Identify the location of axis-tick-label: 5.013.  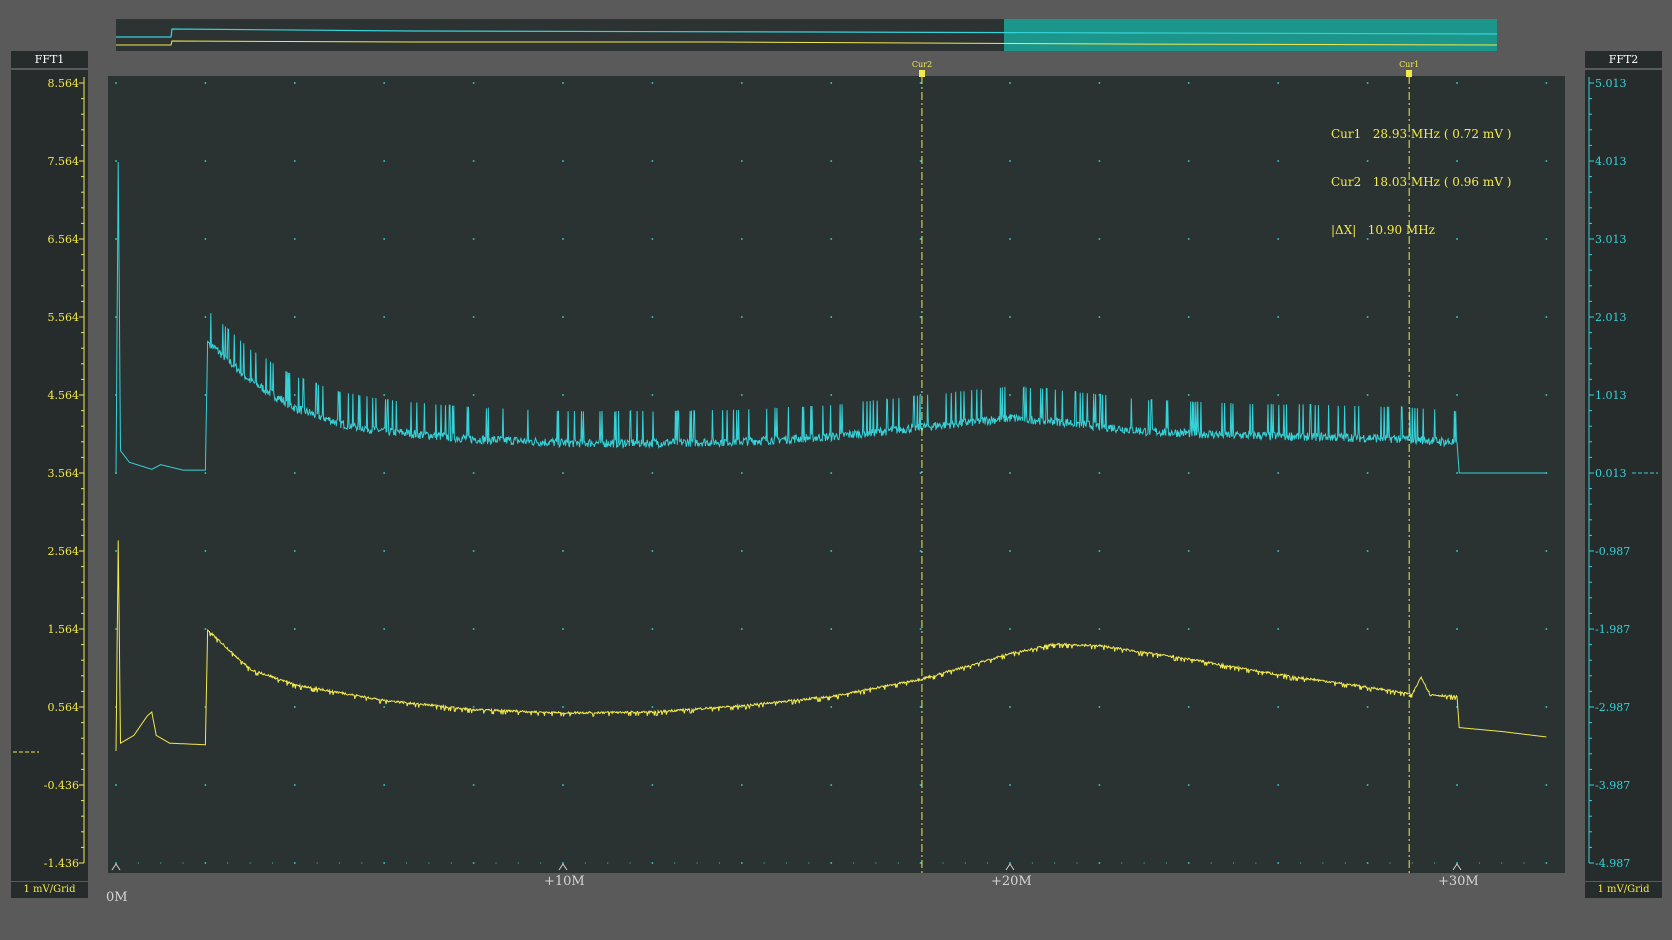
(1611, 83).